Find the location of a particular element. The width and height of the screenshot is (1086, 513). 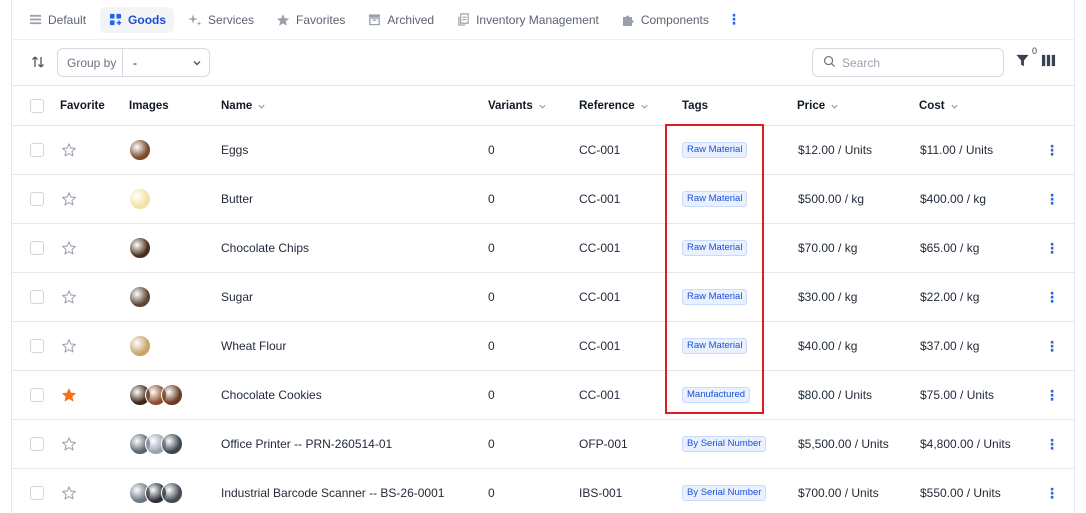

name-cell: Sugar is located at coordinates (237, 297).